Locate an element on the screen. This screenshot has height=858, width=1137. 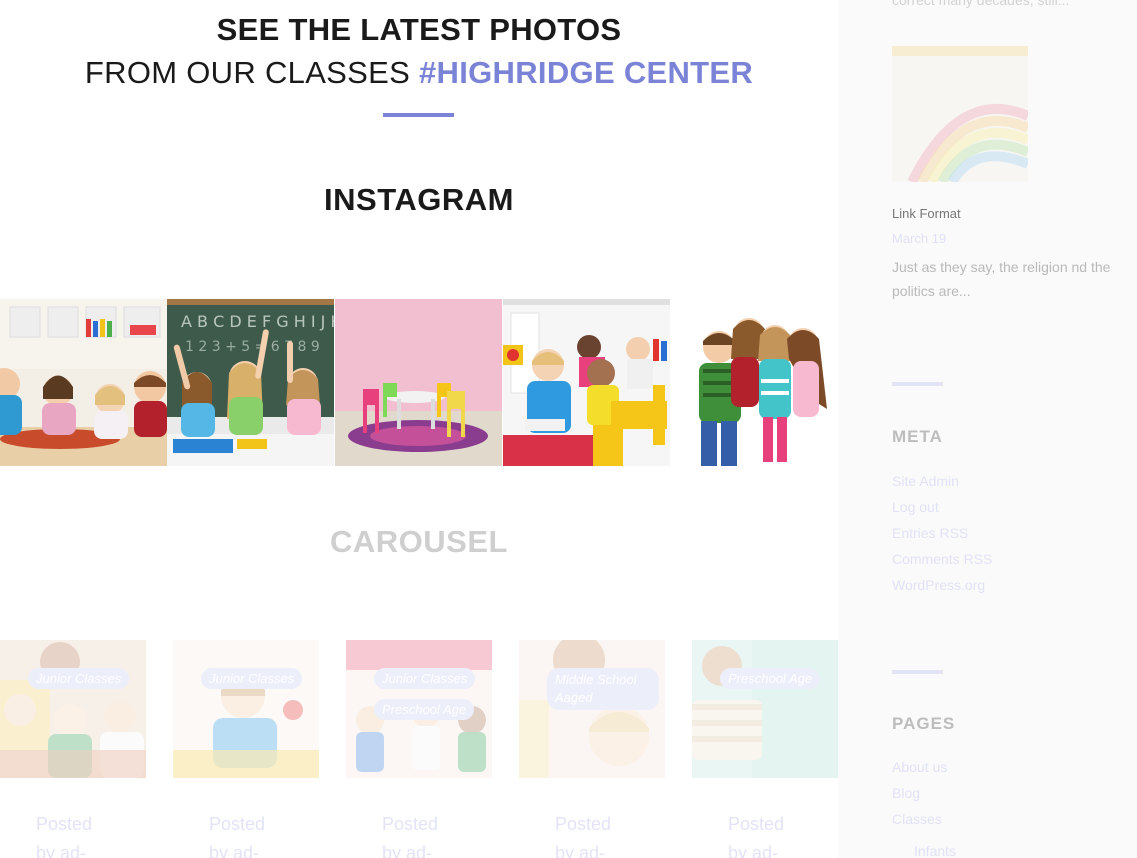
post-thumbnail is located at coordinates (960, 114).